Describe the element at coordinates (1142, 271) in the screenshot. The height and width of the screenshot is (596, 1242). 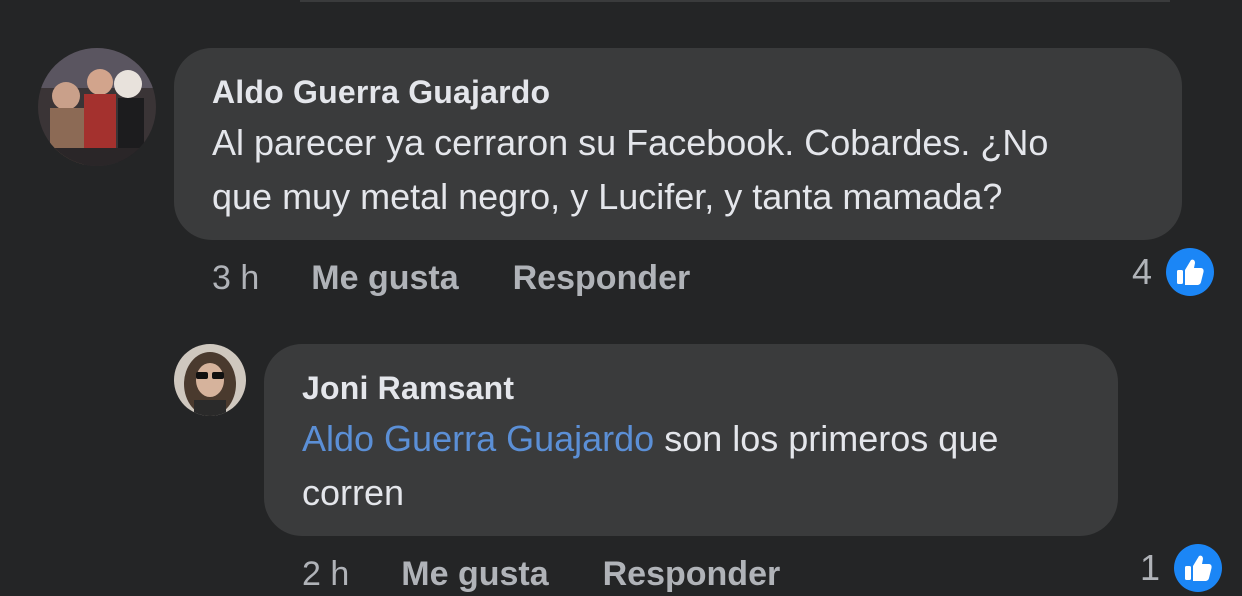
I see `reaction-count: 4` at that location.